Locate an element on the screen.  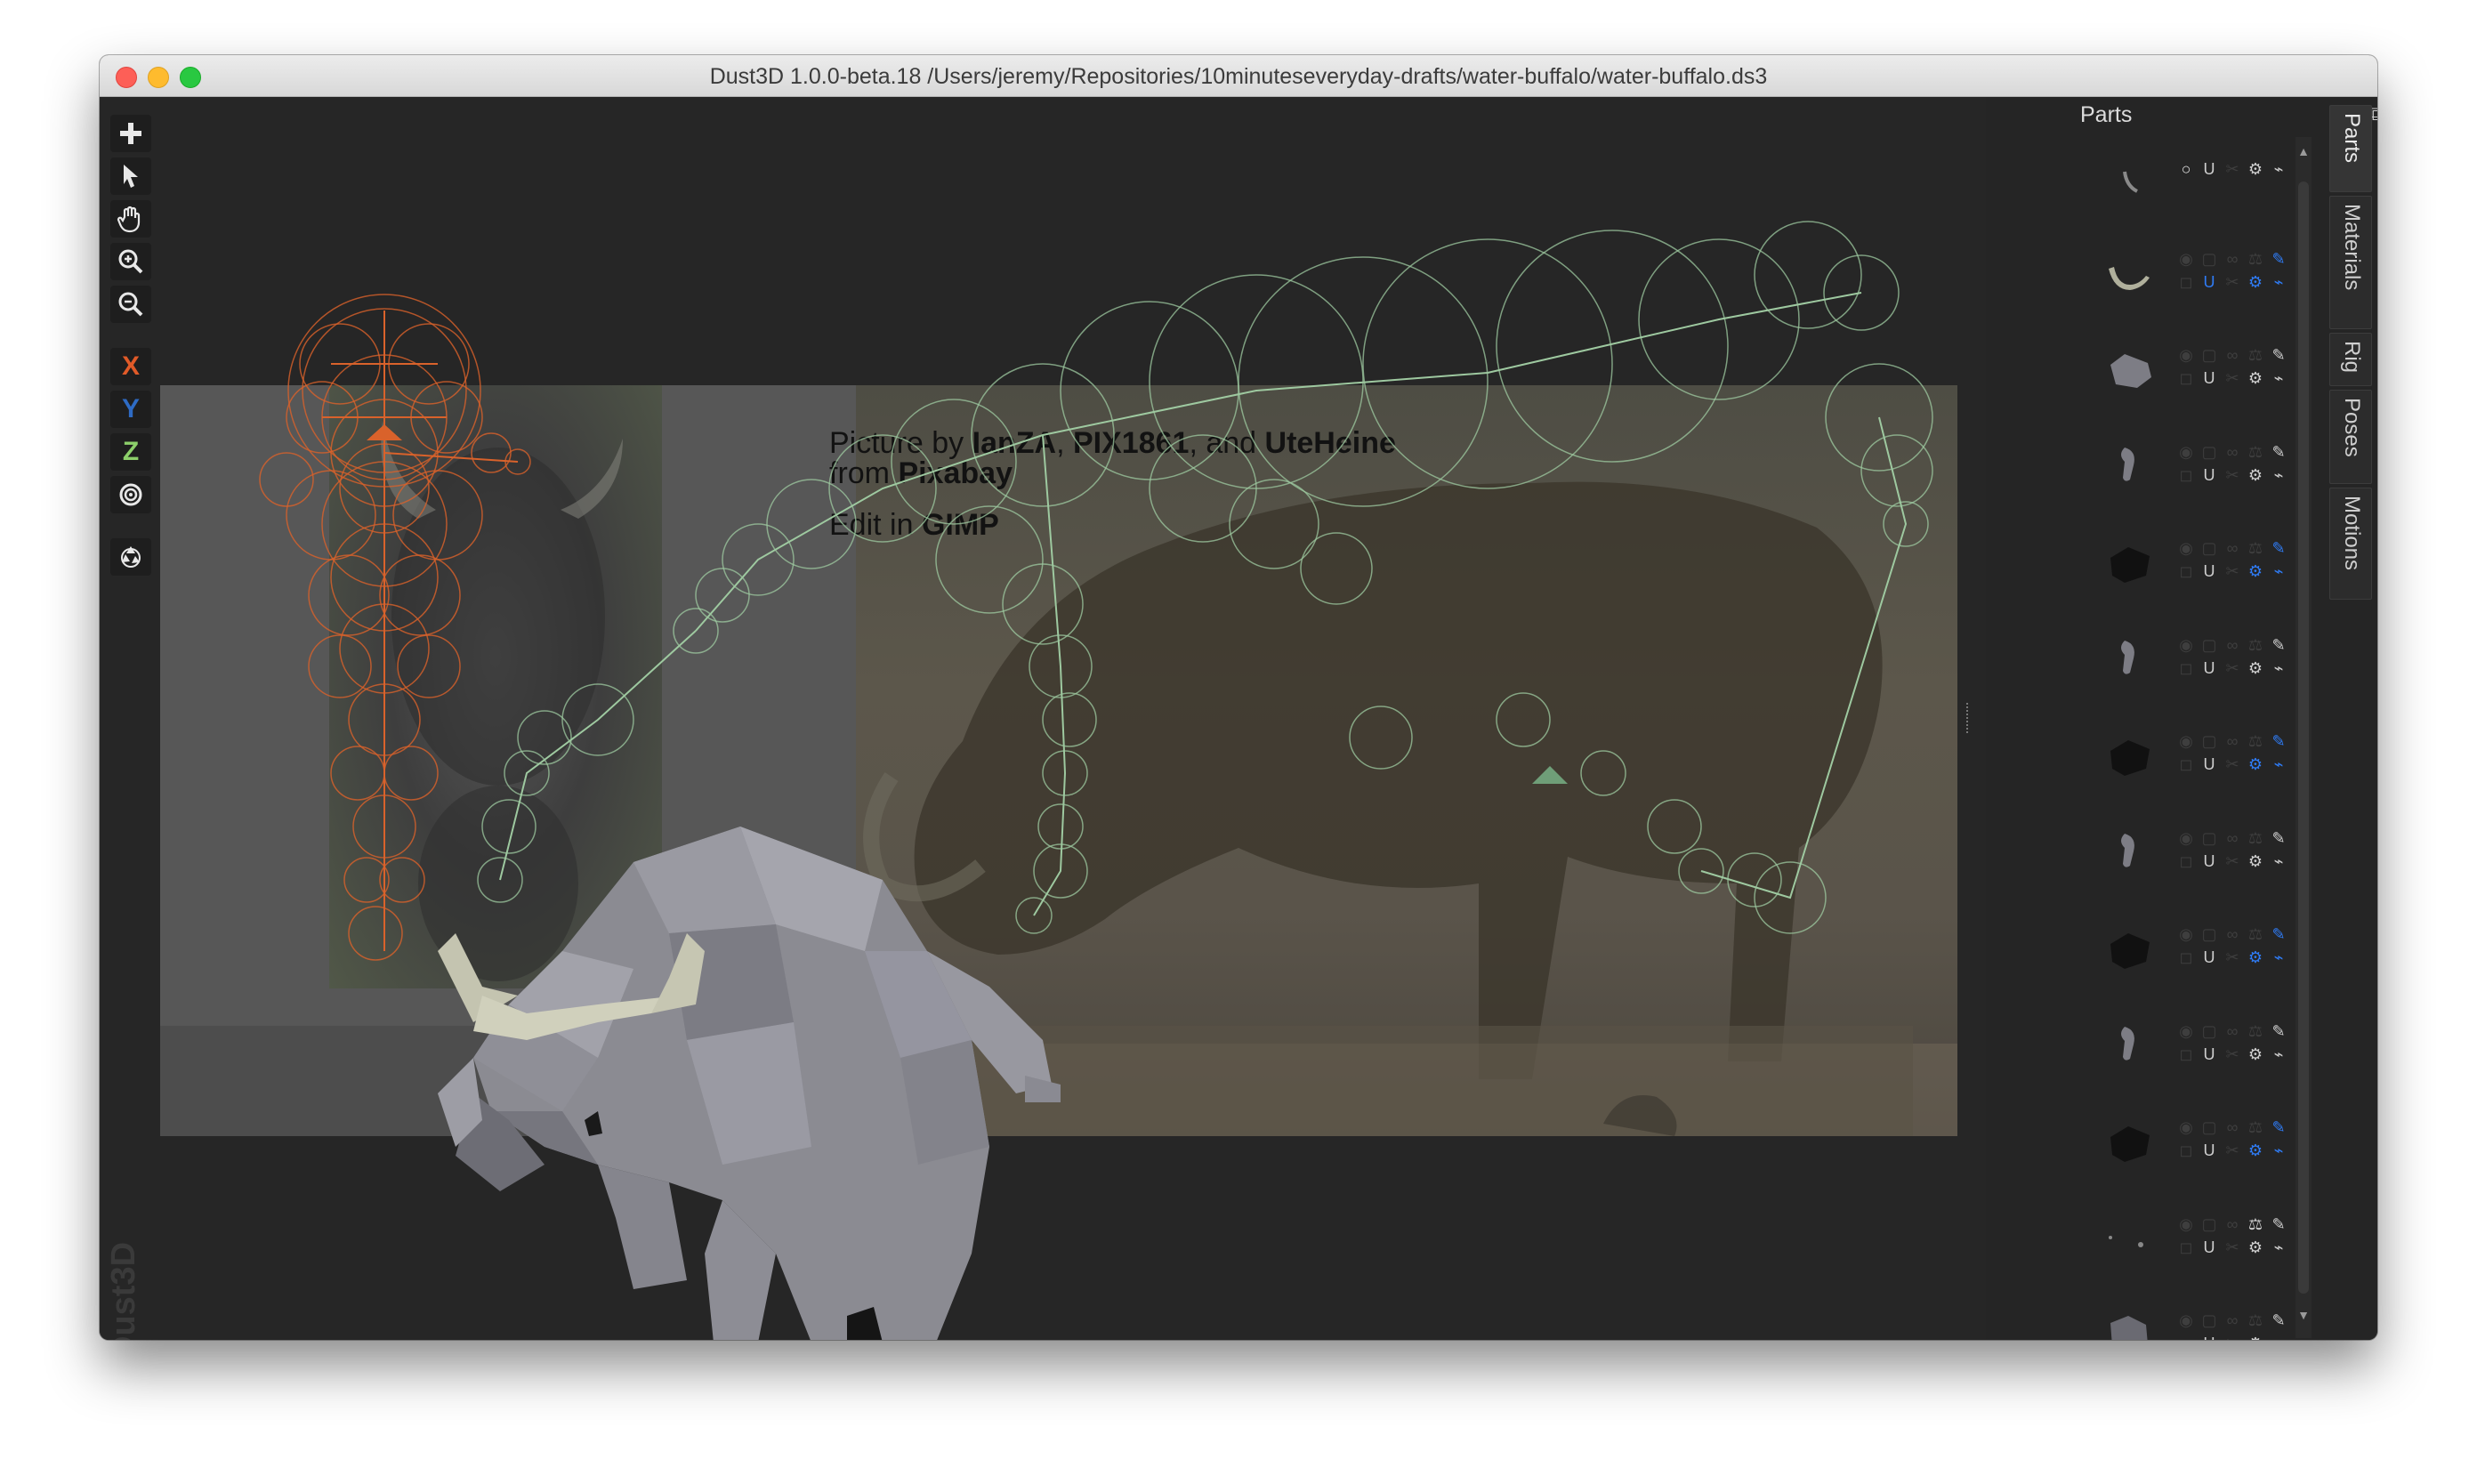
part-row: ○ U ✂ ⚙ ⌁ is located at coordinates (2191, 175).